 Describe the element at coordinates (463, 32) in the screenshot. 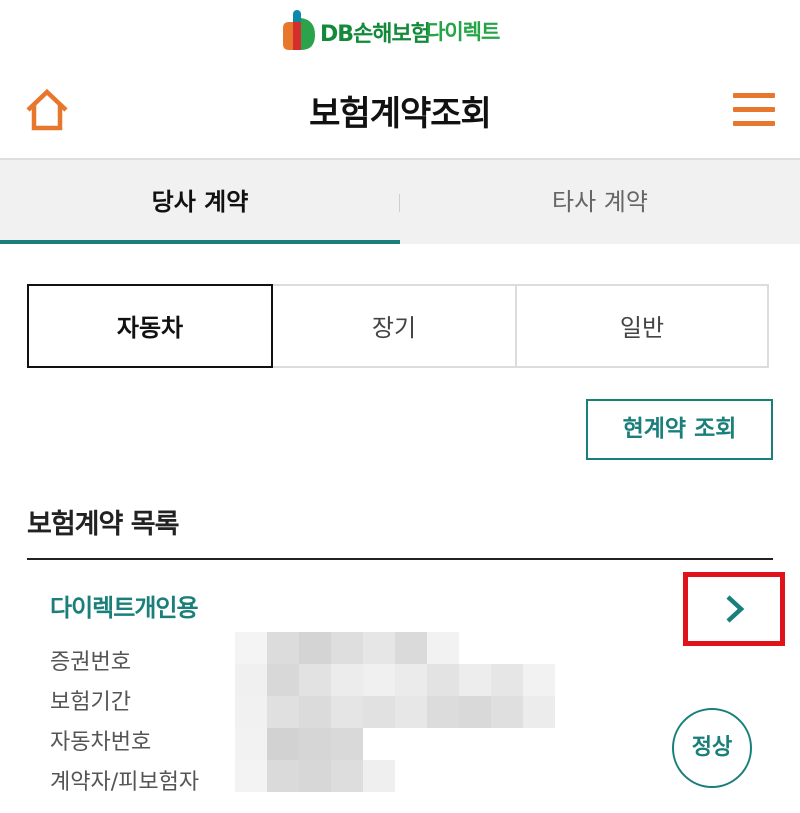

I see `brand-subtitle: 다이렉트` at that location.